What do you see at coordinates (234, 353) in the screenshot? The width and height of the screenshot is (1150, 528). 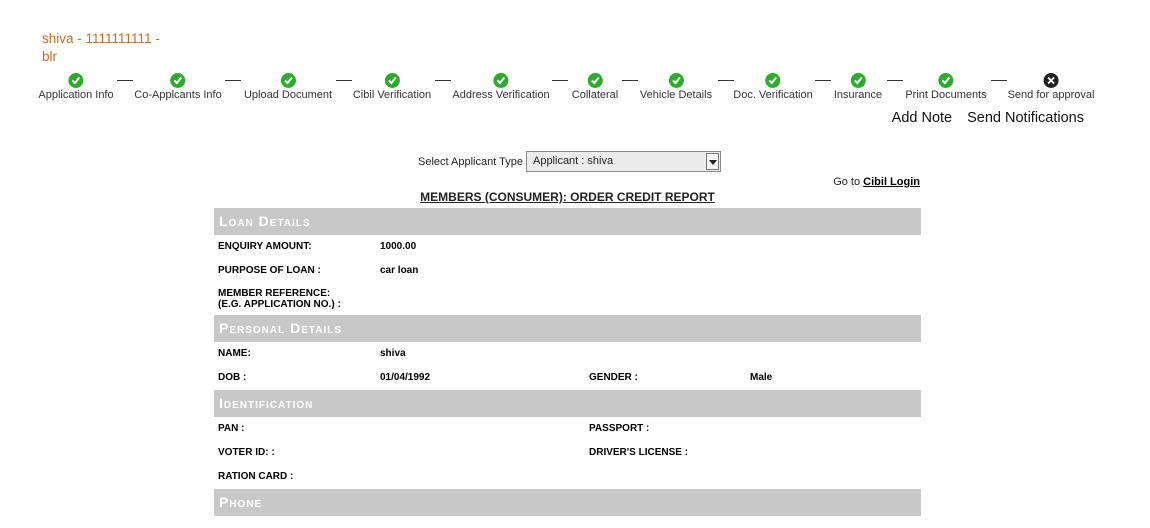 I see `name-label: NAME:` at bounding box center [234, 353].